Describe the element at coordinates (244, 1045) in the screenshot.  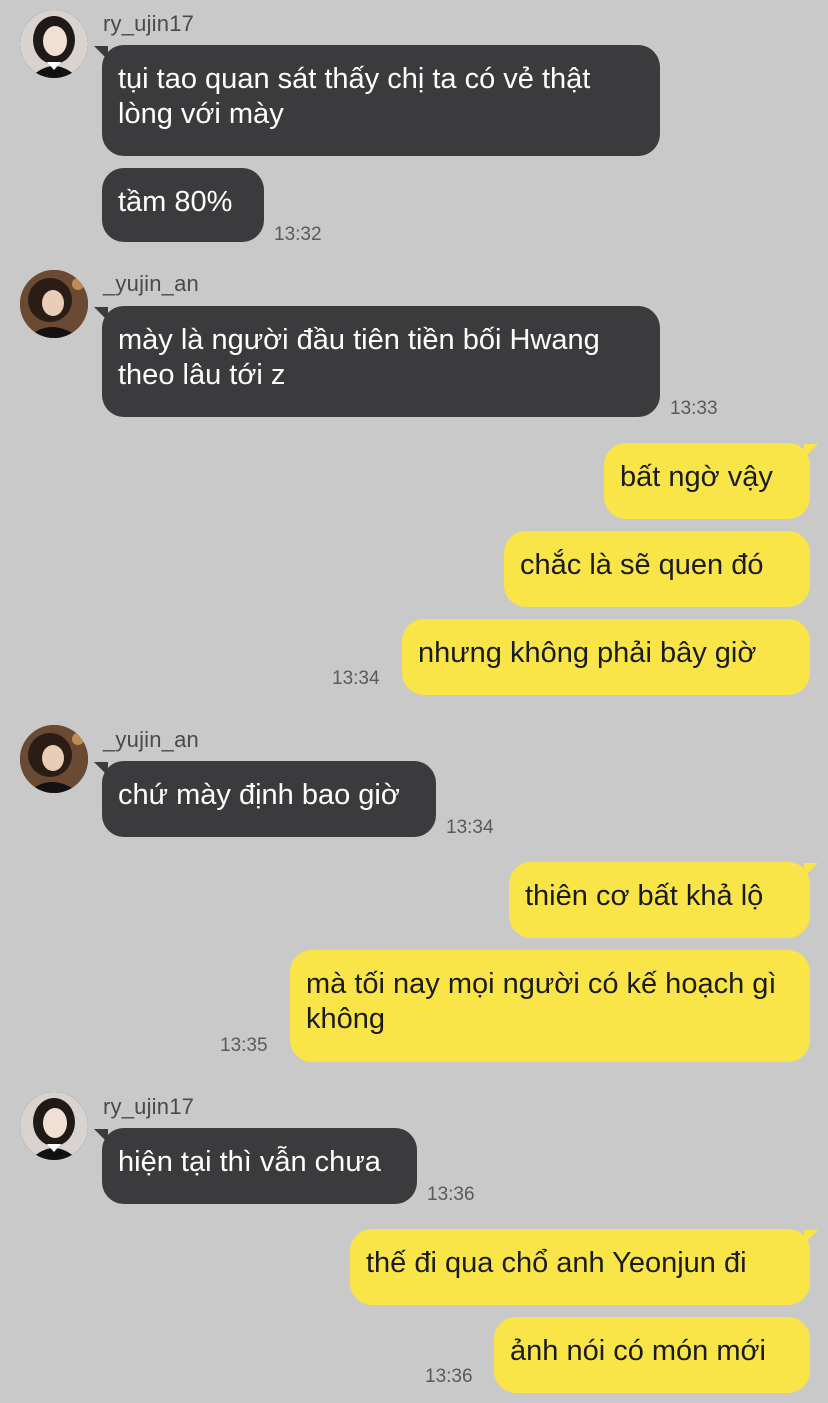
I see `message-time: 13:35` at that location.